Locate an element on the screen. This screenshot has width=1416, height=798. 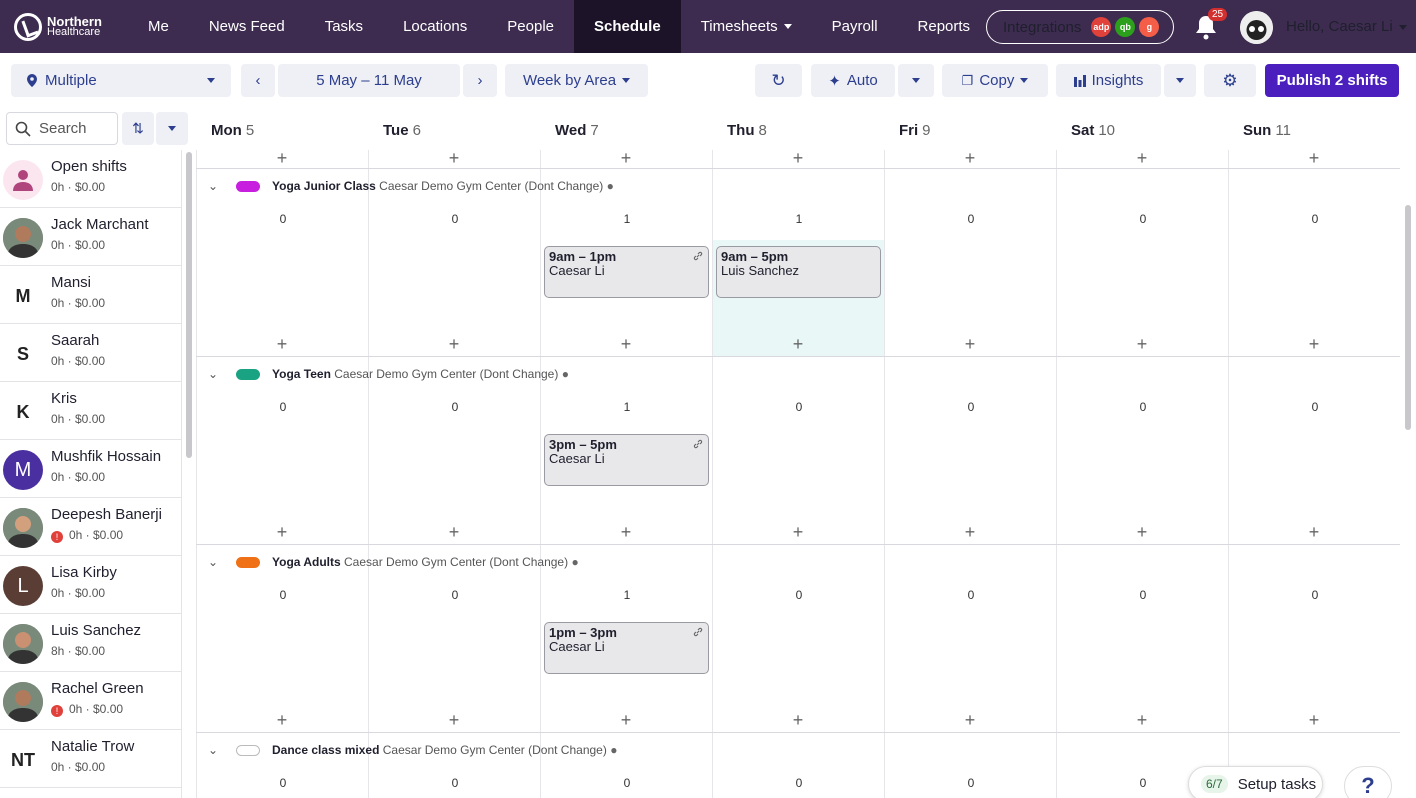
day-header-thu: Thu 8 is located at coordinates (747, 130).